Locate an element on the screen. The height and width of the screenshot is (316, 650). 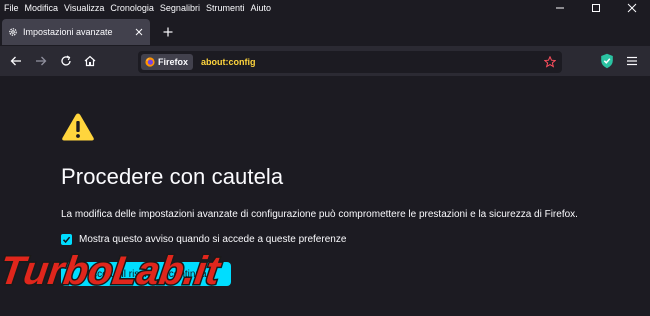
hamburger-menu-icon is located at coordinates (632, 61).